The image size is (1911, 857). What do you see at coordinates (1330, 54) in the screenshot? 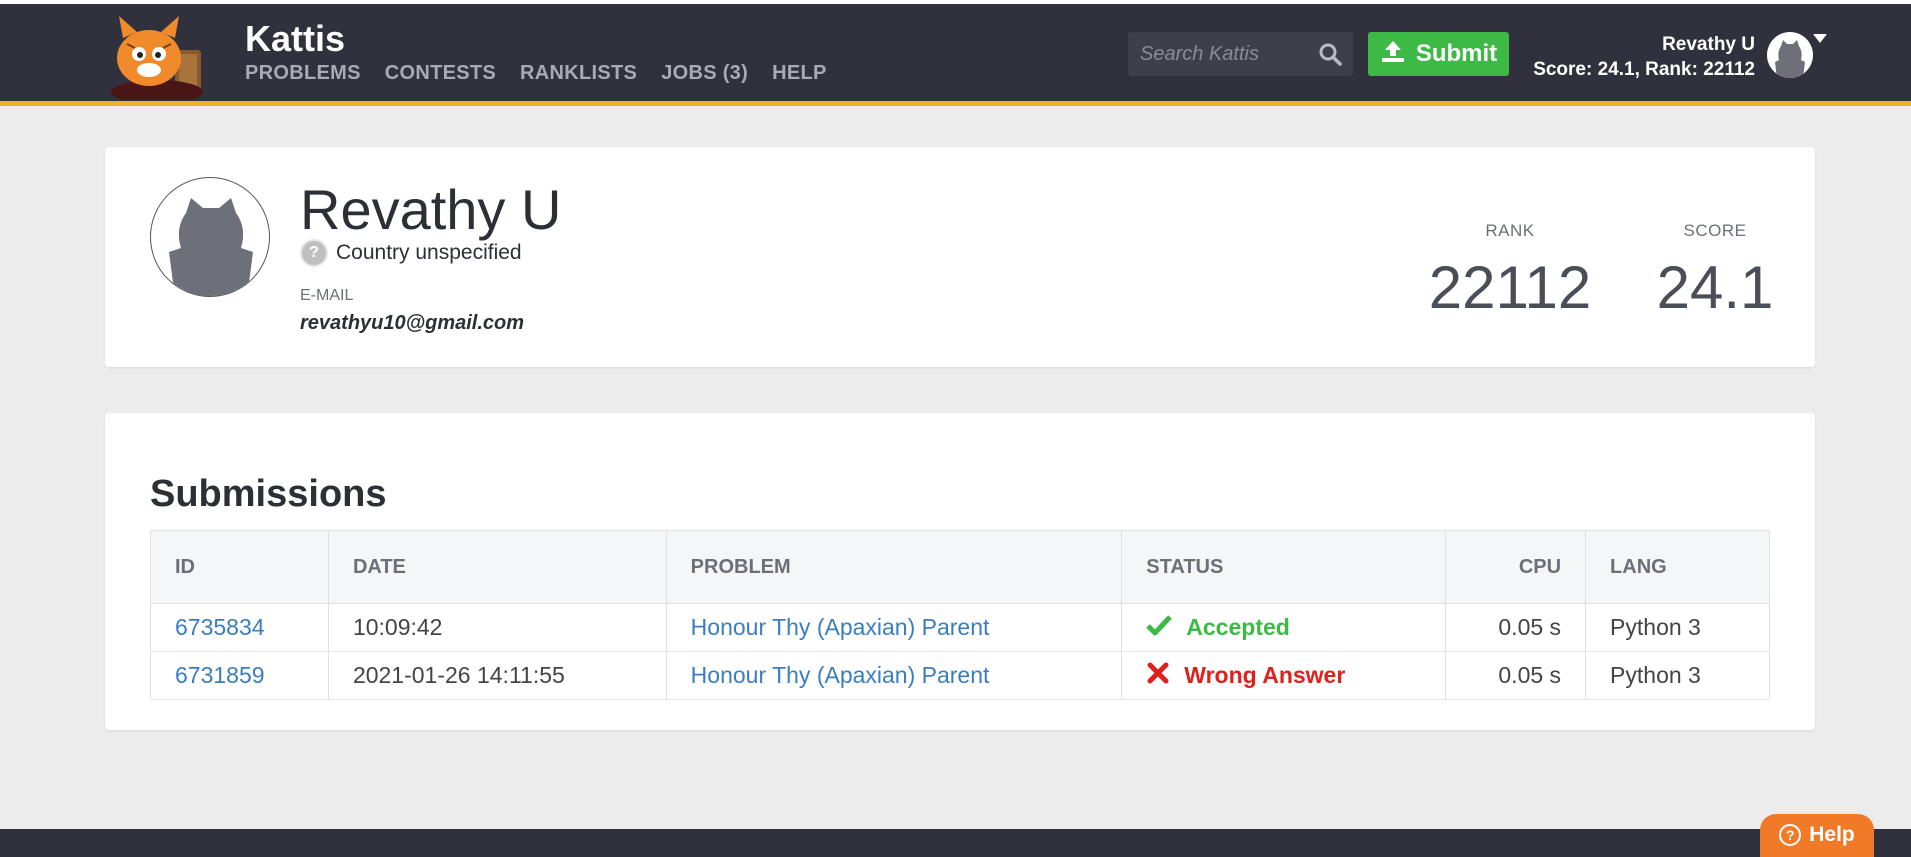
I see `search-icon` at bounding box center [1330, 54].